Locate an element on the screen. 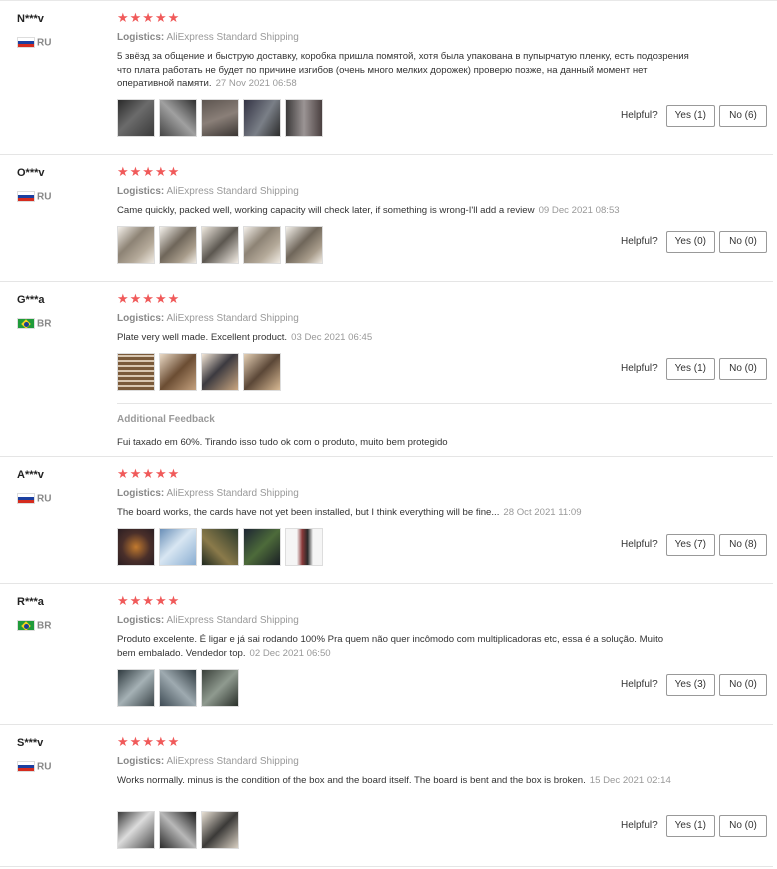  helpful-no-button: No (6) is located at coordinates (743, 116).